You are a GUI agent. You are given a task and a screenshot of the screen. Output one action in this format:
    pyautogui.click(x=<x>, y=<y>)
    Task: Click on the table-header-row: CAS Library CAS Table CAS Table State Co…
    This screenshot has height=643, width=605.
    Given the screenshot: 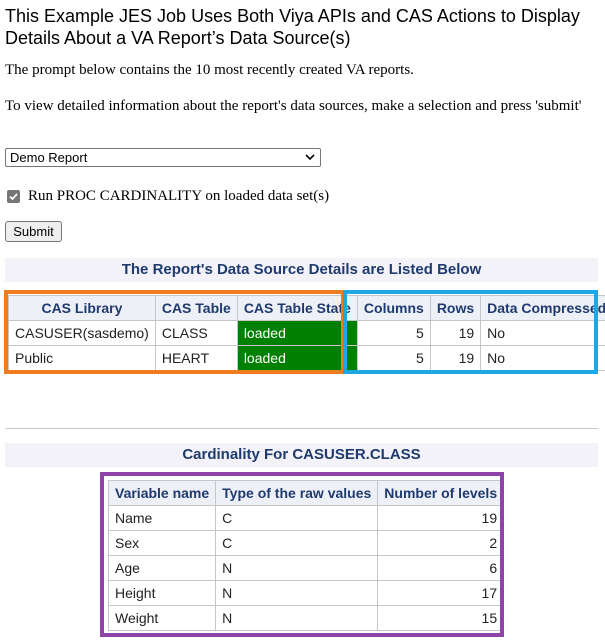 What is the action you would take?
    pyautogui.click(x=306, y=308)
    